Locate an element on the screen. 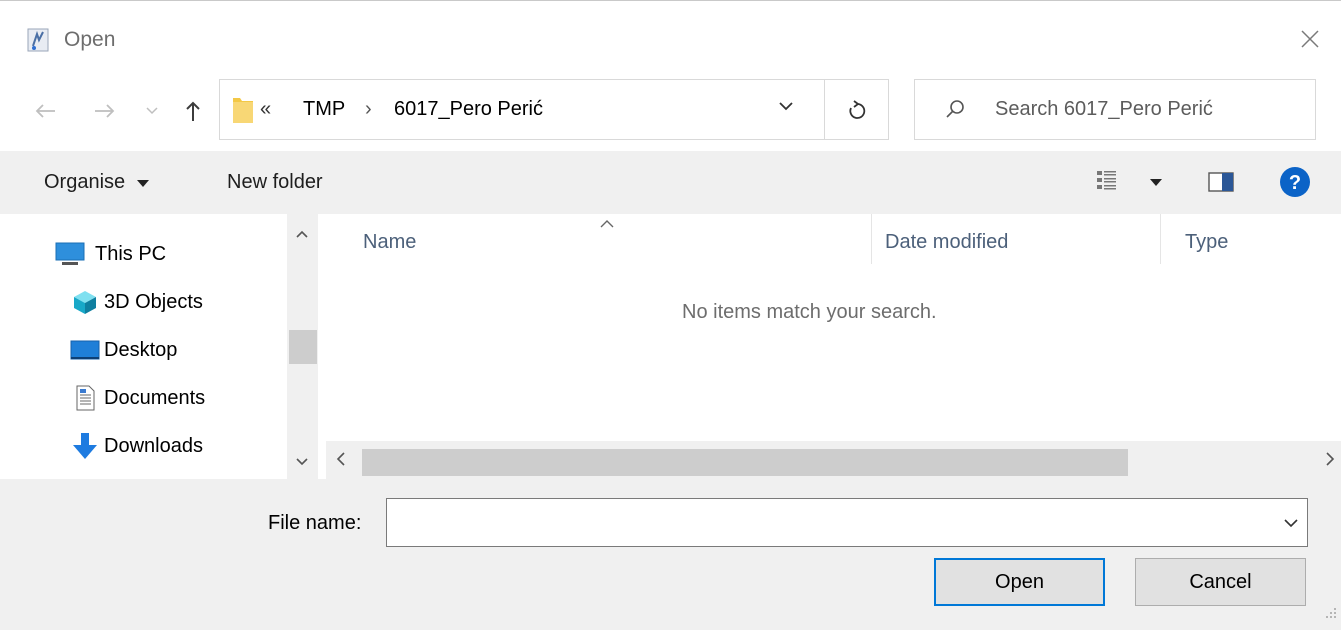  address-dropdown-button is located at coordinates (786, 108).